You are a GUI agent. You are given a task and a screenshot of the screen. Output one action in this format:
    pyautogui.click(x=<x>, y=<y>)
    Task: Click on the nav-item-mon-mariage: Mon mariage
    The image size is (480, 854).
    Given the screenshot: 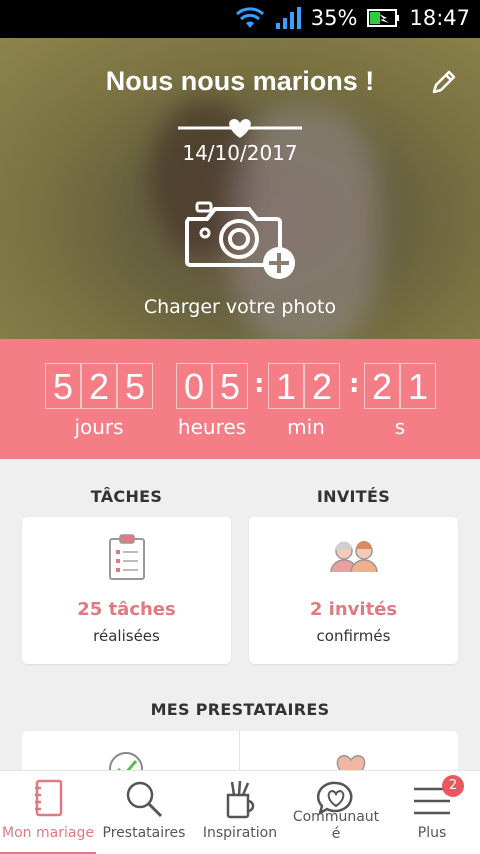 What is the action you would take?
    pyautogui.click(x=48, y=812)
    